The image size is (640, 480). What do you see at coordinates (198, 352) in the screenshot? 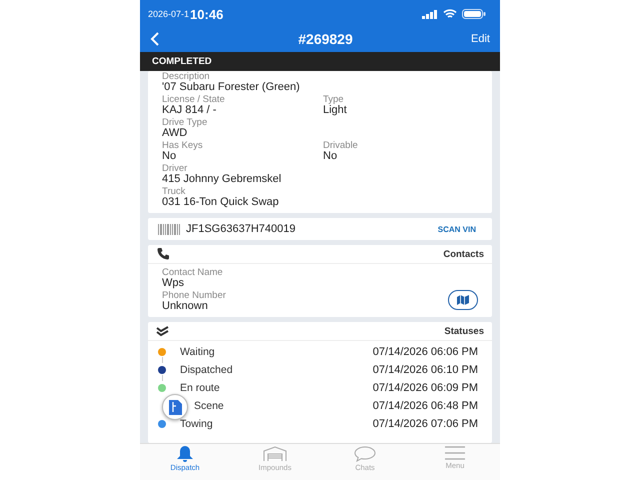
I see `status-label: Waiting` at bounding box center [198, 352].